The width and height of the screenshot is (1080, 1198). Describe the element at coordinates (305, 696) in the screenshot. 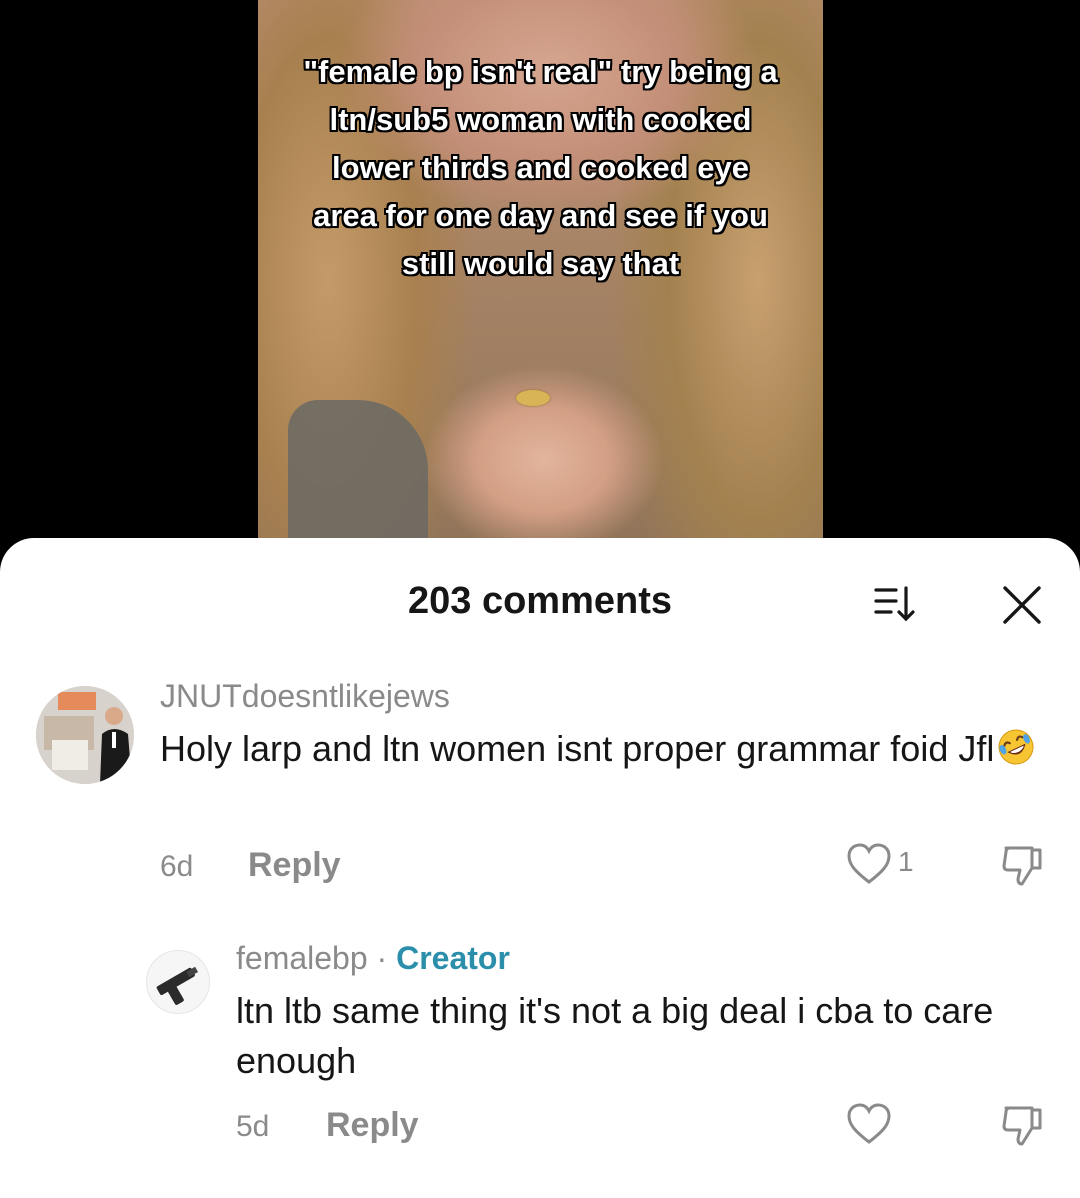

I see `comment-username: JNUTdoesntlikejews` at that location.